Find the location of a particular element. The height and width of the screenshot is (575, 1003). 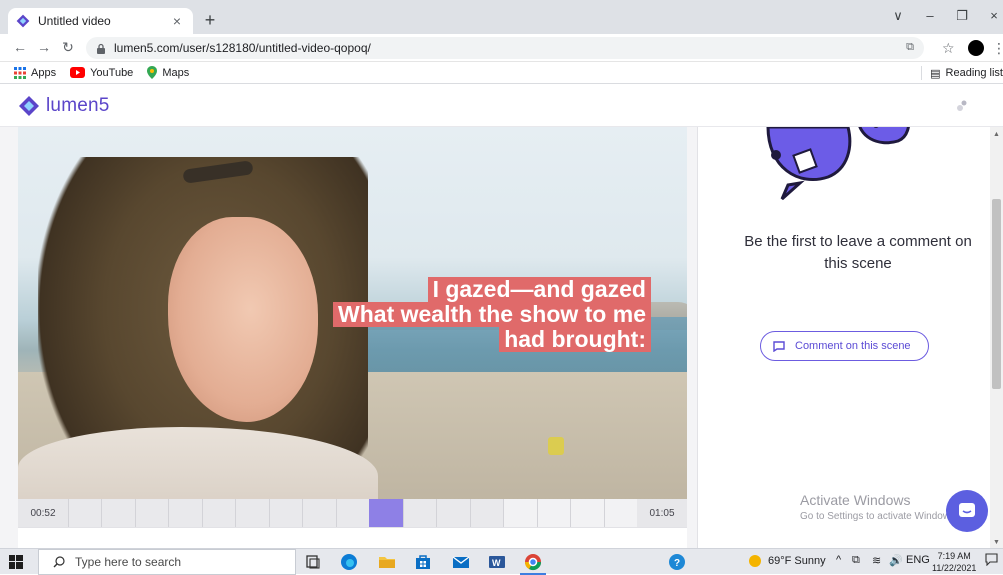

chrome-icon is located at coordinates (533, 562).